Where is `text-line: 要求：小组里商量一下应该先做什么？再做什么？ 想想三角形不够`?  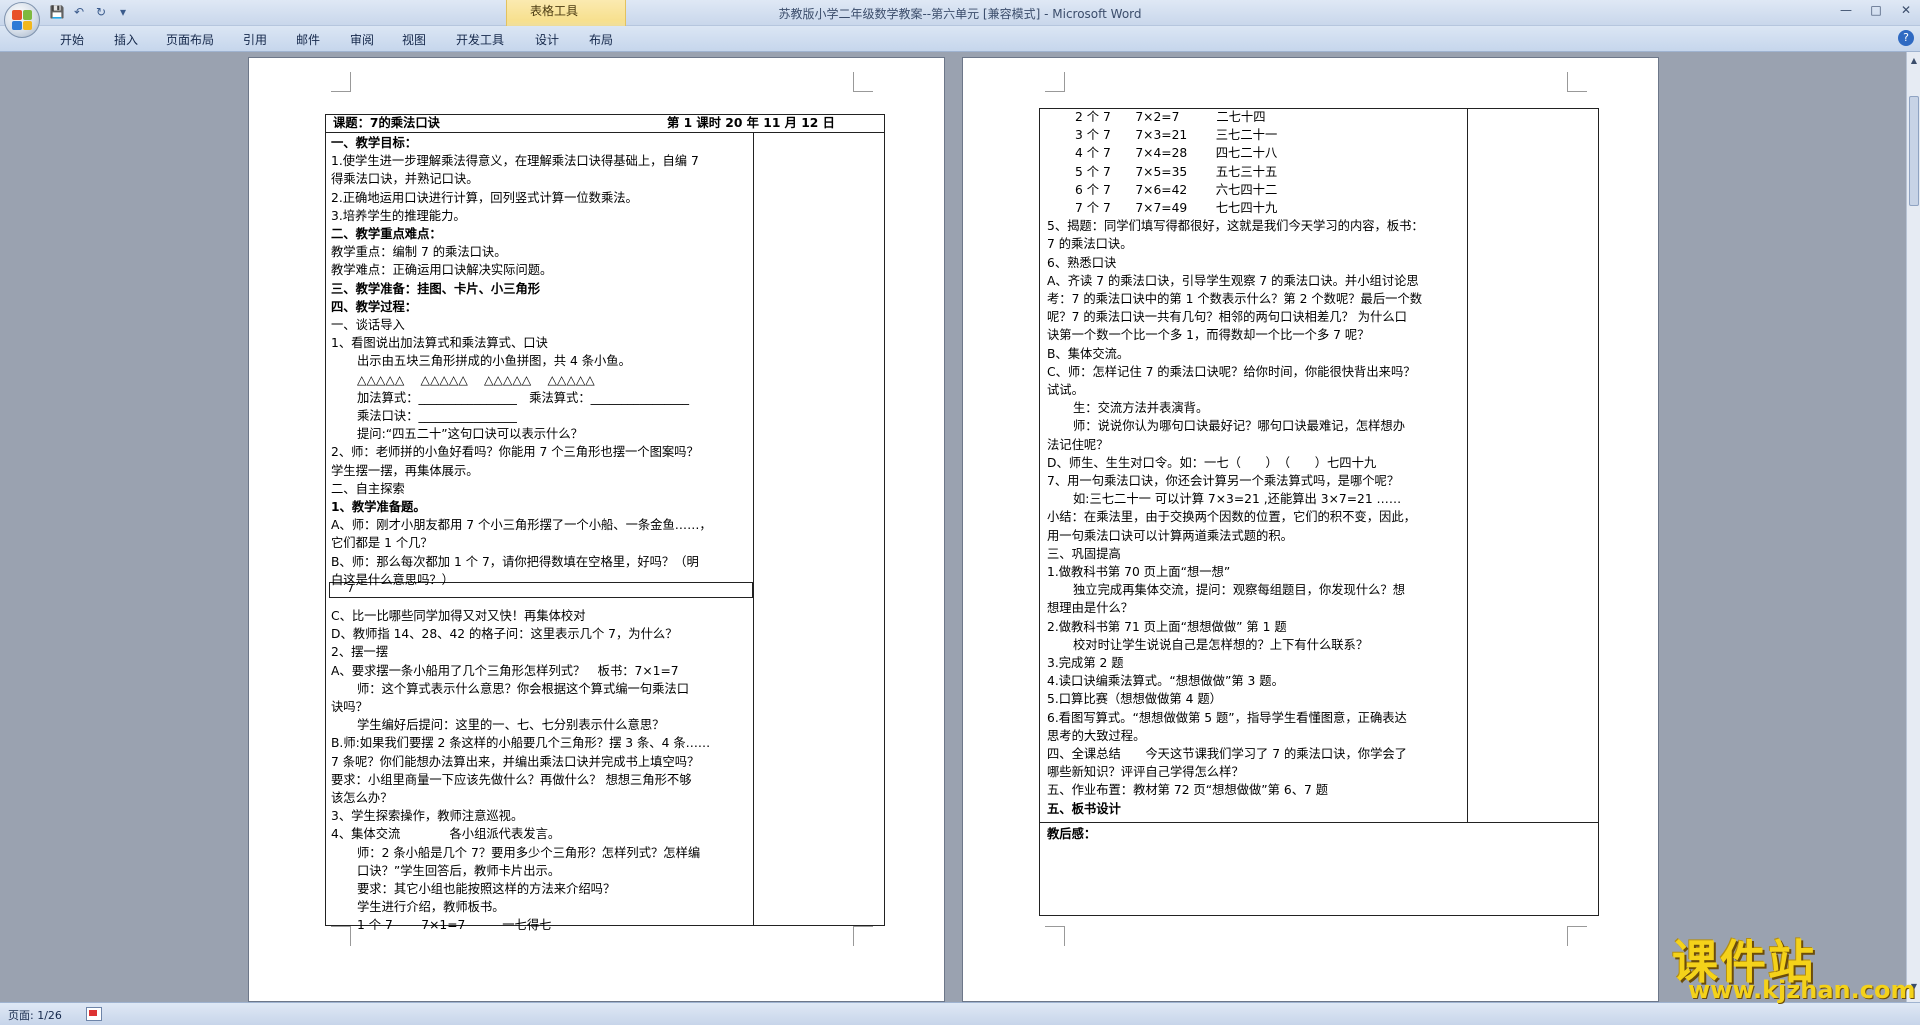
text-line: 要求：小组里商量一下应该先做什么？再做什么？ 想想三角形不够 is located at coordinates (511, 779).